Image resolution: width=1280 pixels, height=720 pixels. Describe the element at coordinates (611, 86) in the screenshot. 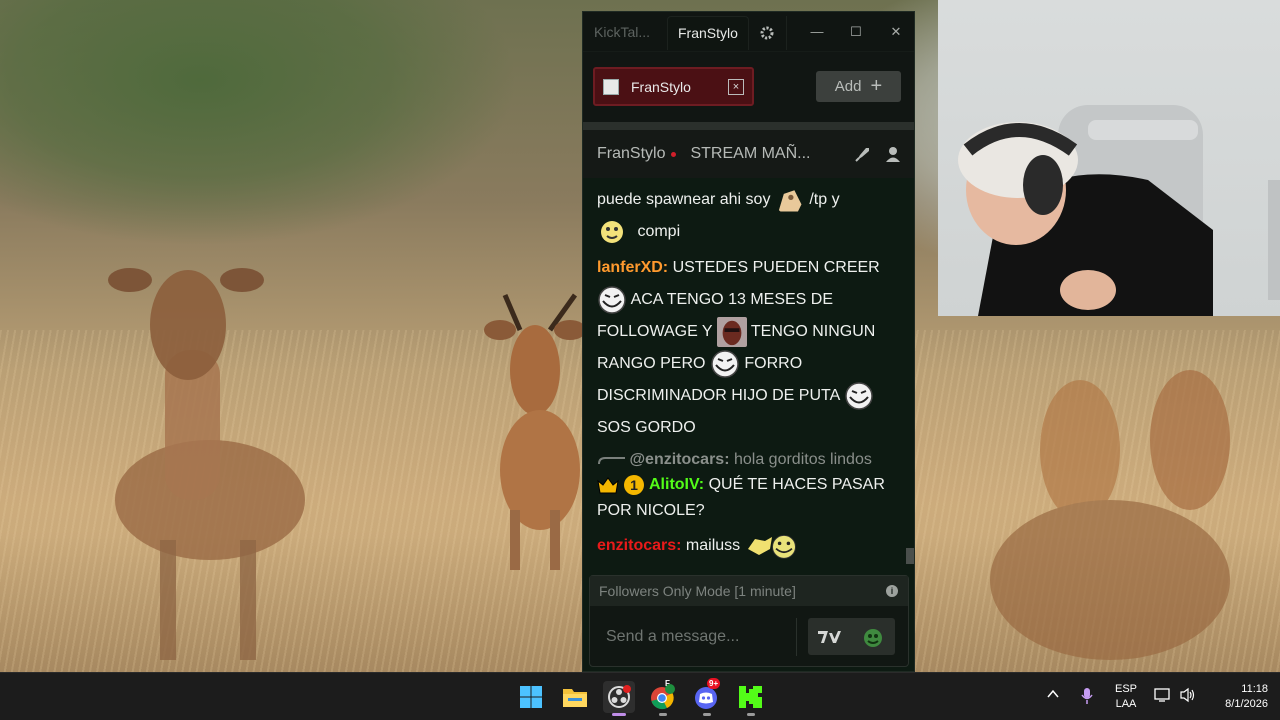

I see `channel-avatar-icon` at that location.